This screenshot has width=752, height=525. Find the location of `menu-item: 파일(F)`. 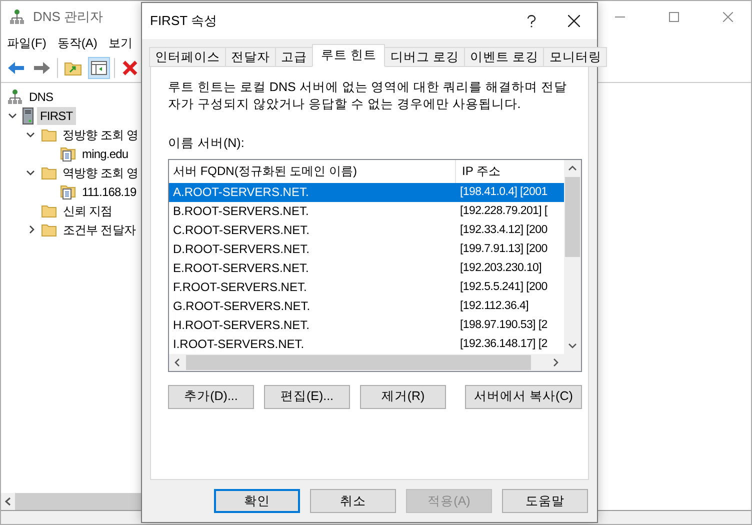

menu-item: 파일(F) is located at coordinates (26, 43).